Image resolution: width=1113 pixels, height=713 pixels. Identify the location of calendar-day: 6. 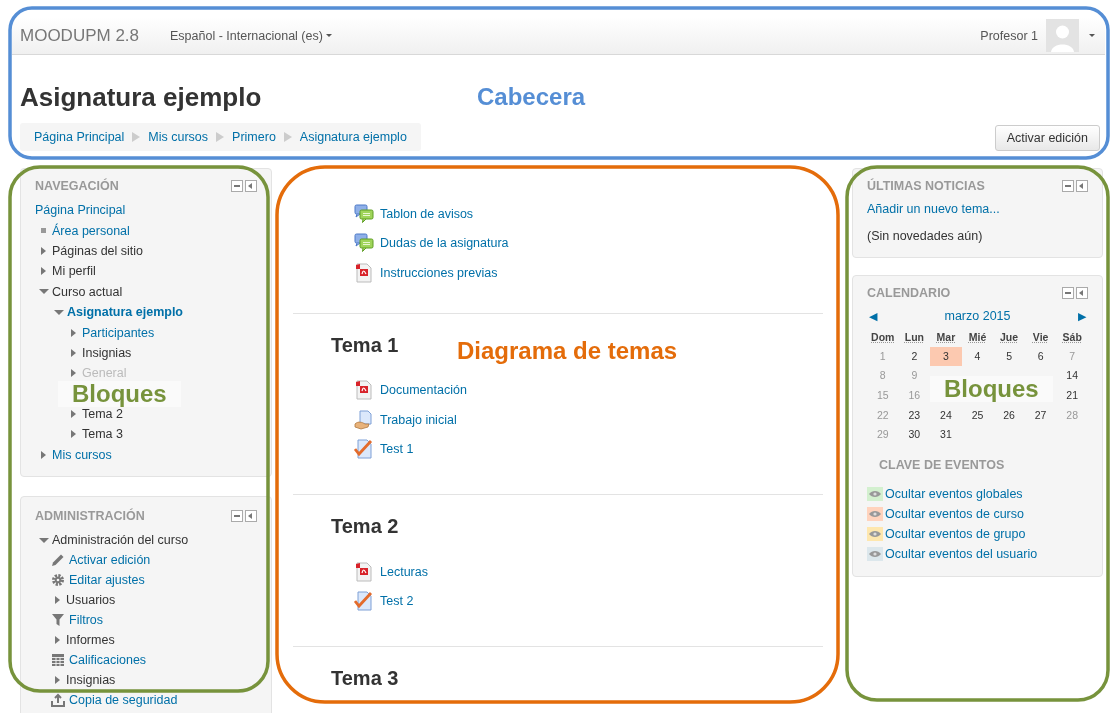
(1040, 356).